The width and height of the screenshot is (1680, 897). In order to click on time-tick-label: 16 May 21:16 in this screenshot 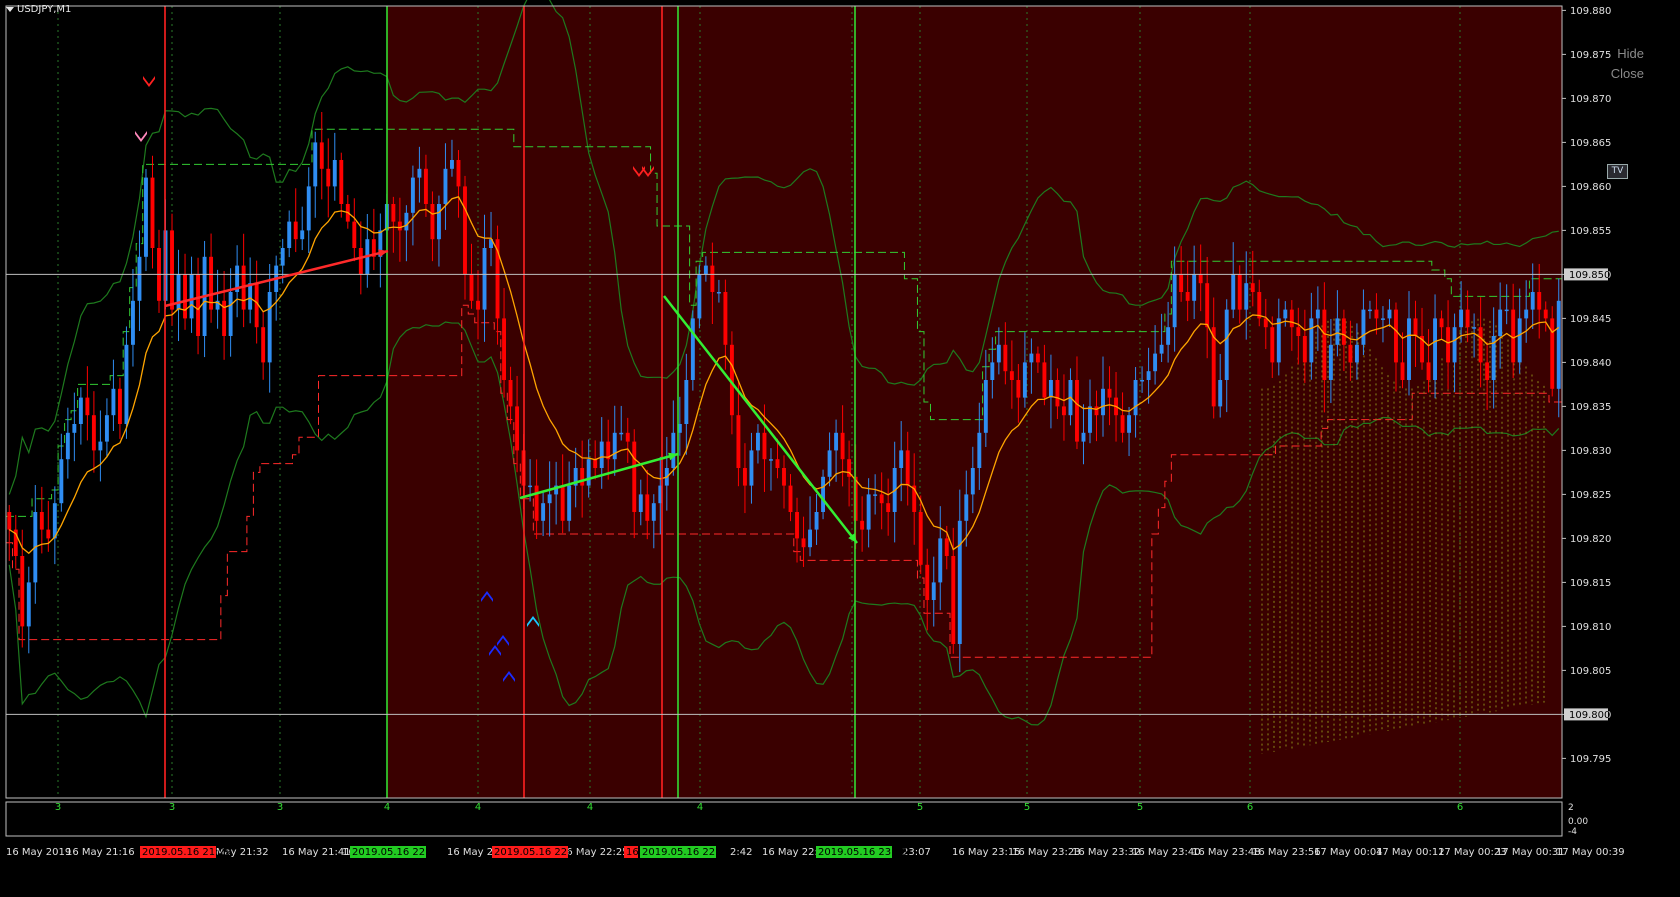, I will do `click(100, 852)`.